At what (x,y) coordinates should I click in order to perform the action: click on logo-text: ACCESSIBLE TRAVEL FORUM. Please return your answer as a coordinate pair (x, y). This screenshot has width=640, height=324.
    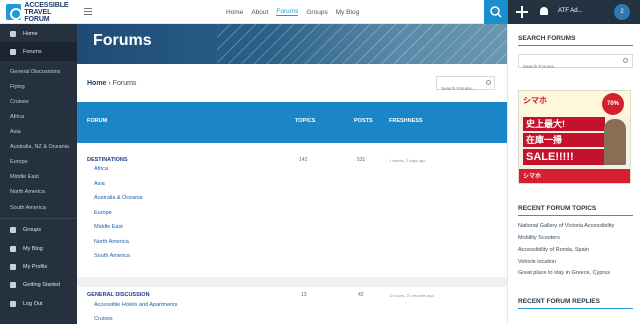
    Looking at the image, I should click on (50, 12).